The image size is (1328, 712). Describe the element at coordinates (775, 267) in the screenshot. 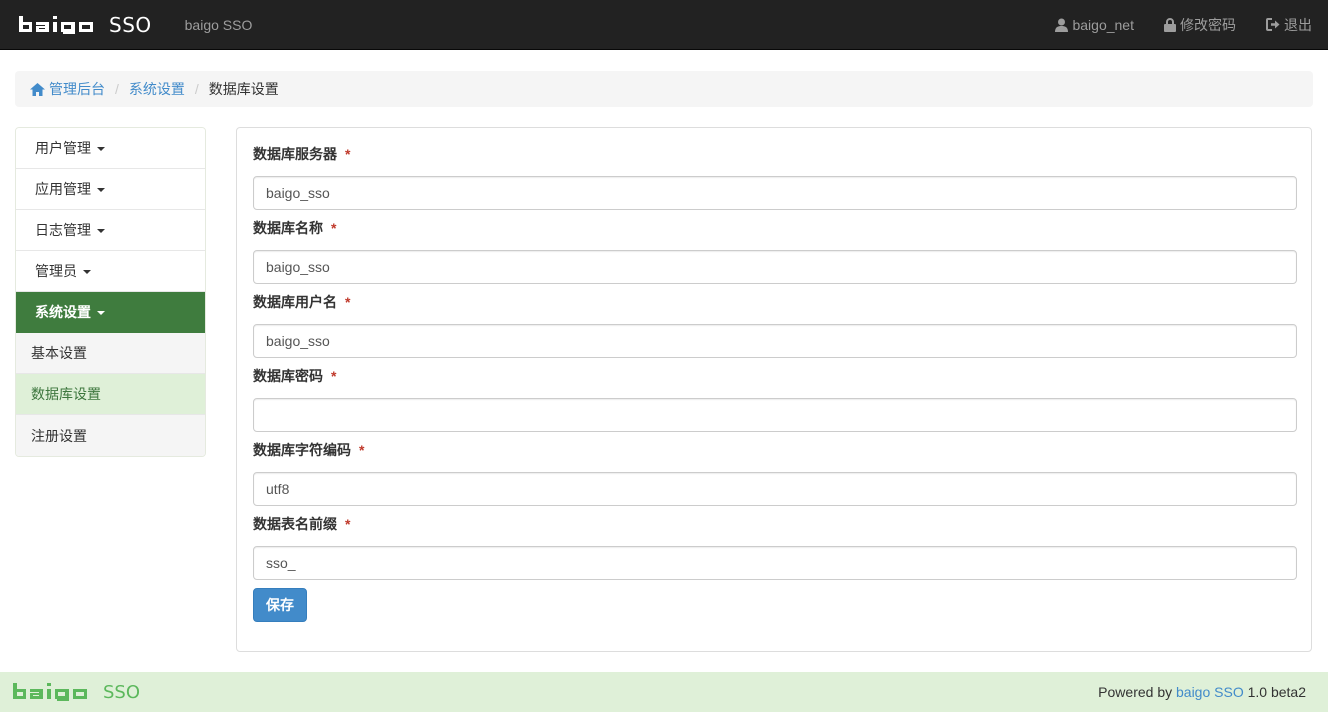

I see `db-name-input` at that location.